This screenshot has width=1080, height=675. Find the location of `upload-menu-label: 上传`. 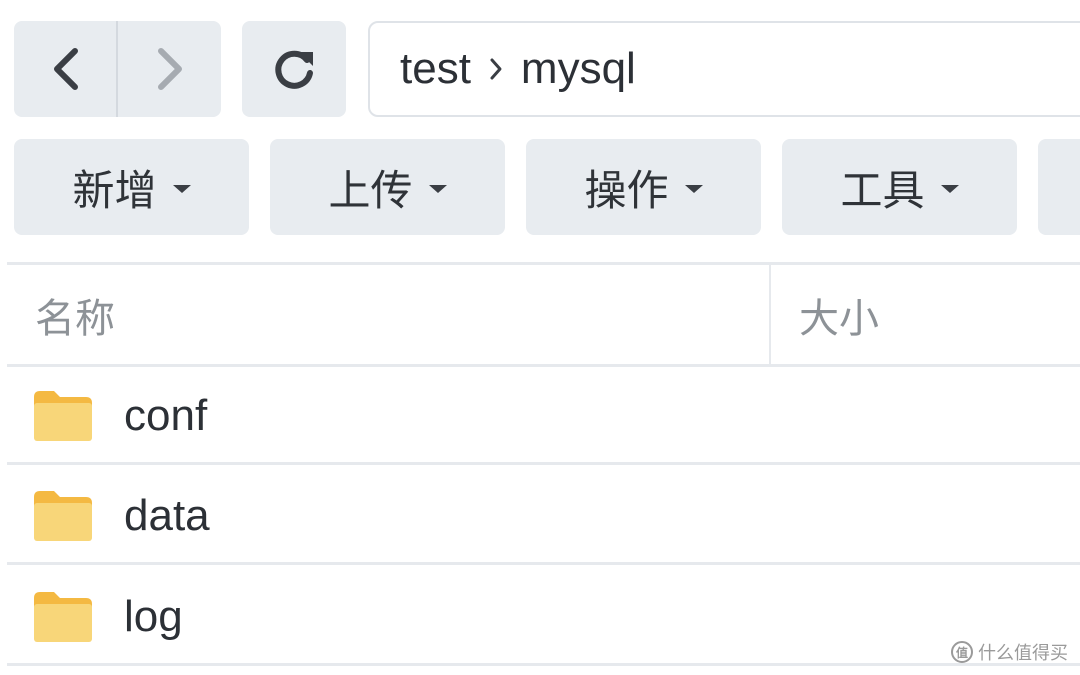

upload-menu-label: 上传 is located at coordinates (370, 190).